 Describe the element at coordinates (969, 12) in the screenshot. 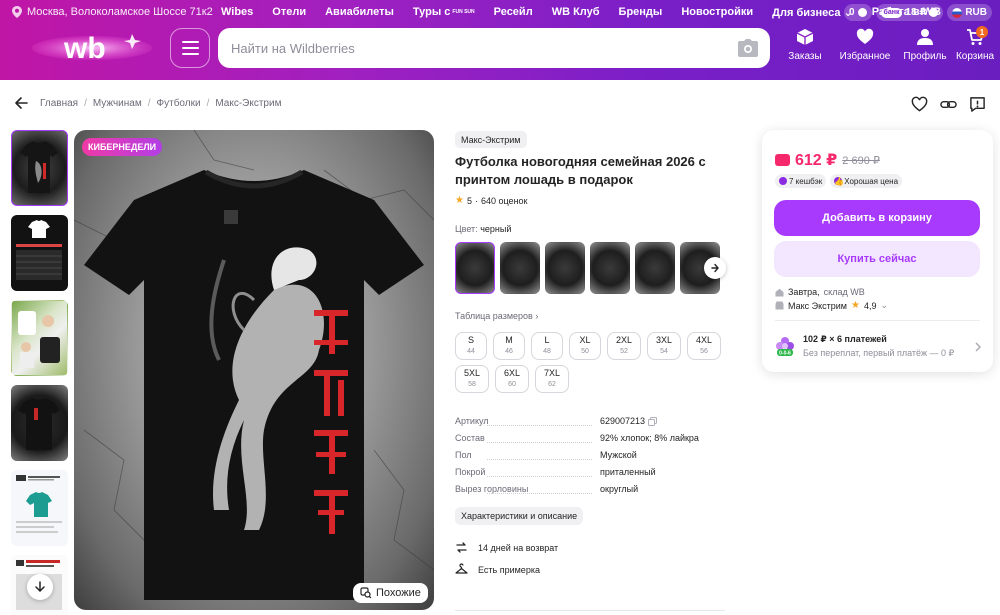

I see `currency-pill: RUB` at that location.